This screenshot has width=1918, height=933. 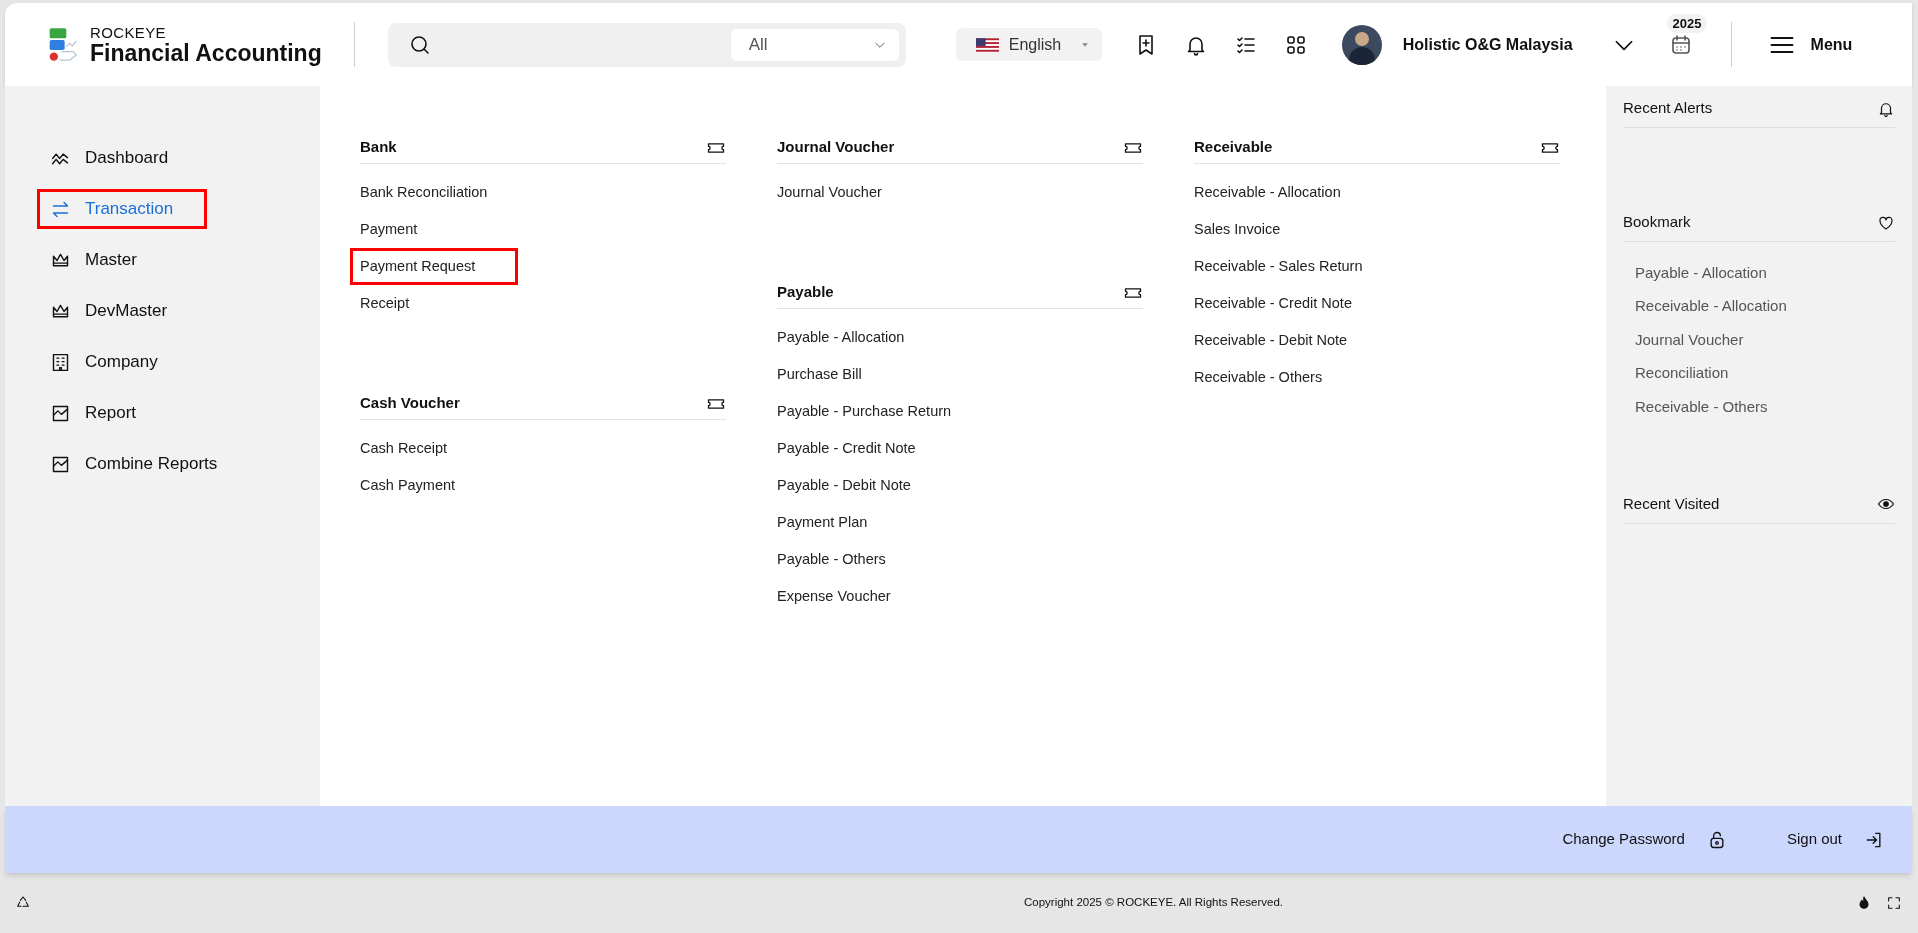 What do you see at coordinates (420, 448) in the screenshot?
I see `menu-link: Cash Receipt` at bounding box center [420, 448].